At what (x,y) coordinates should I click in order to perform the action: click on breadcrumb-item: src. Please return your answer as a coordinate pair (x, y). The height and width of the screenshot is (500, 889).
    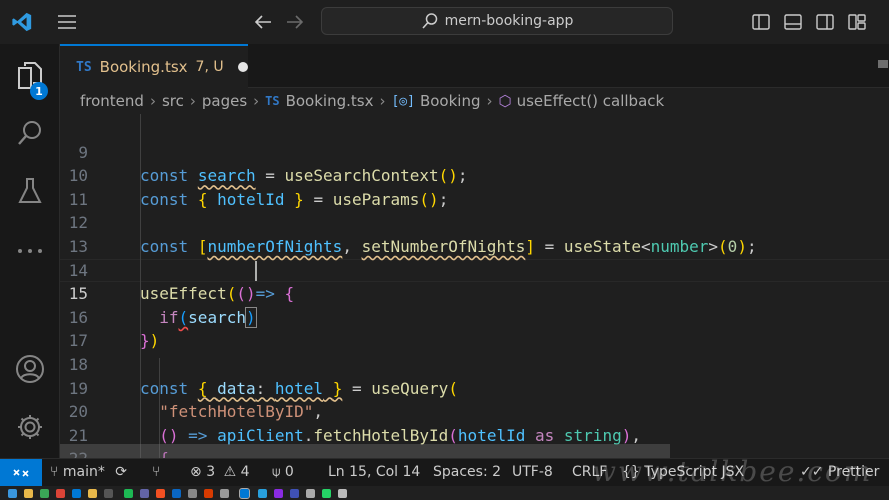
    Looking at the image, I should click on (173, 101).